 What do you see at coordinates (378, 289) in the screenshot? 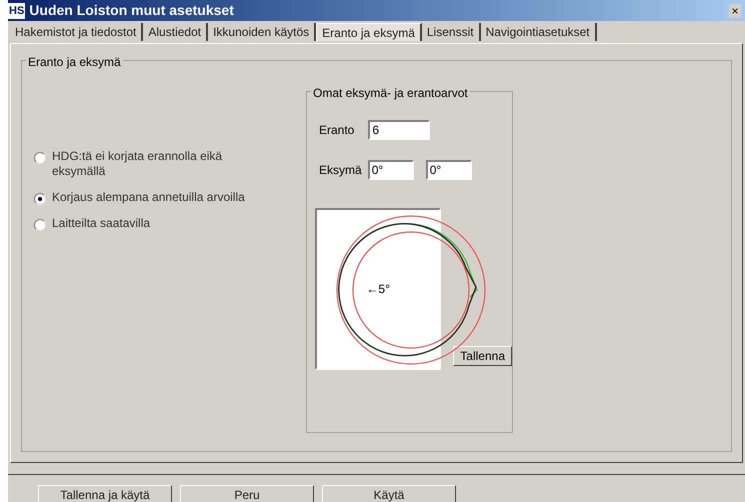
I see `diagram-label: ←5°` at bounding box center [378, 289].